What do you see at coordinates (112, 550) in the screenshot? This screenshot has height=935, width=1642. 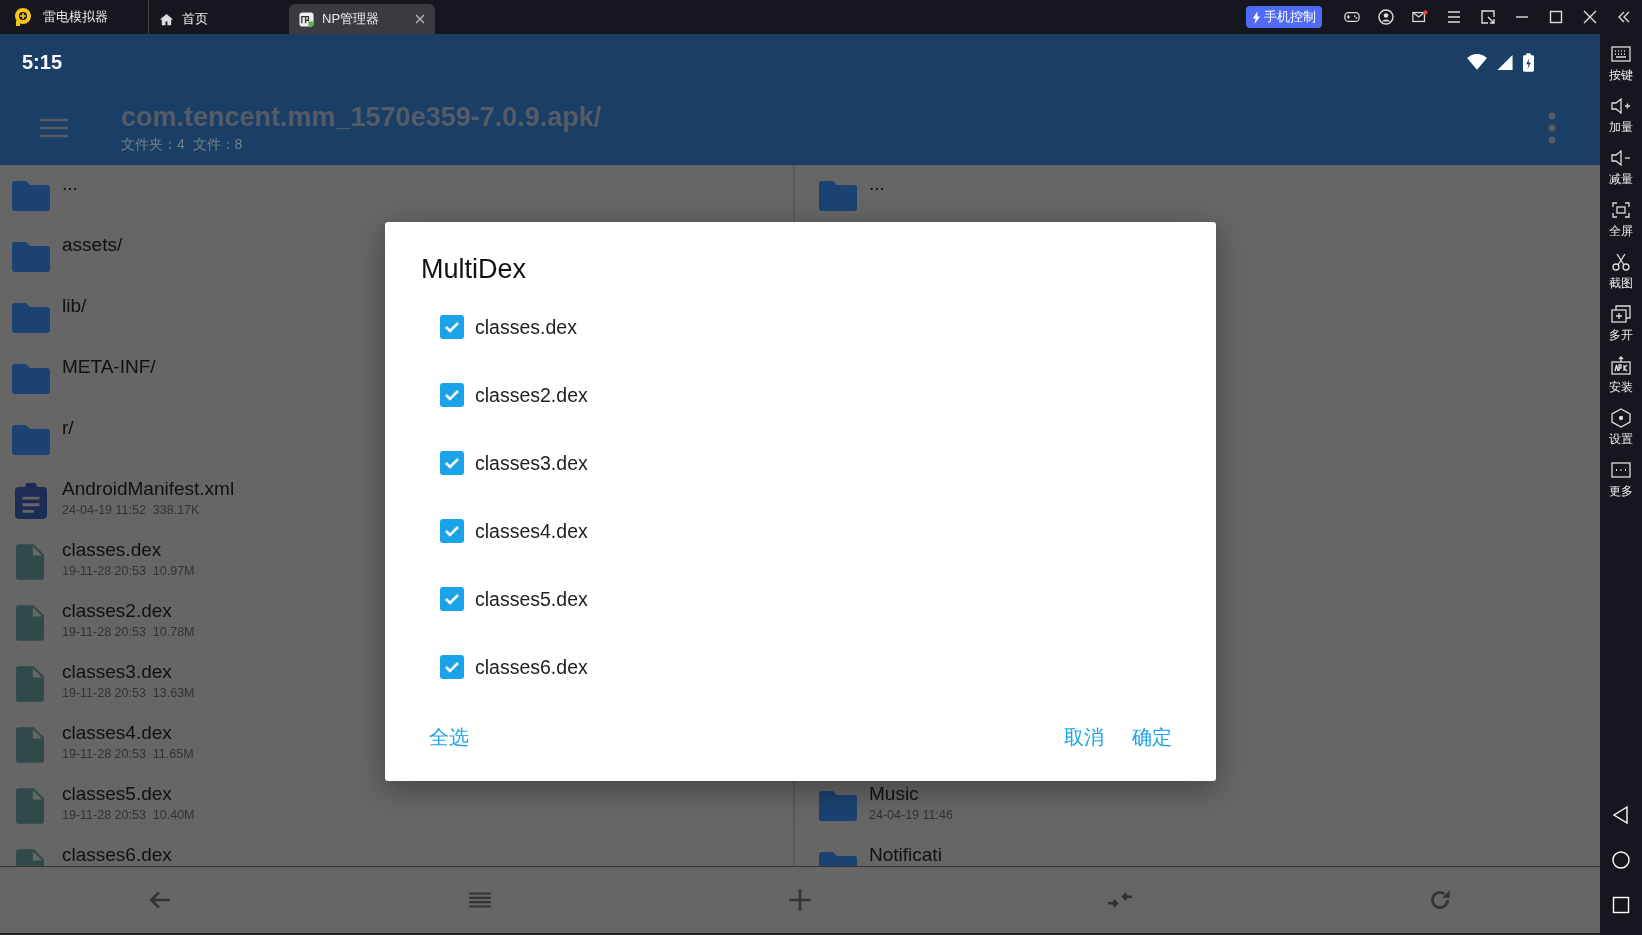 I see `file-name: classes.dex` at bounding box center [112, 550].